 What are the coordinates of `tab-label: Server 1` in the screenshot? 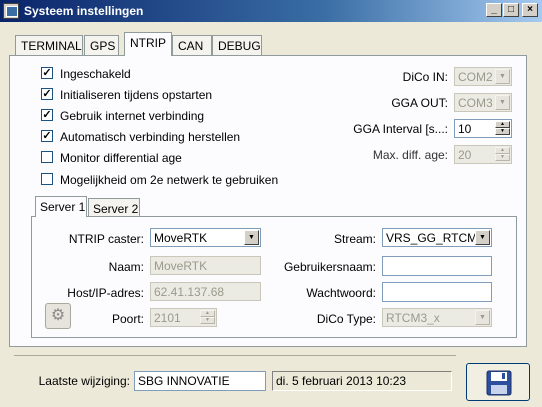 It's located at (63, 207).